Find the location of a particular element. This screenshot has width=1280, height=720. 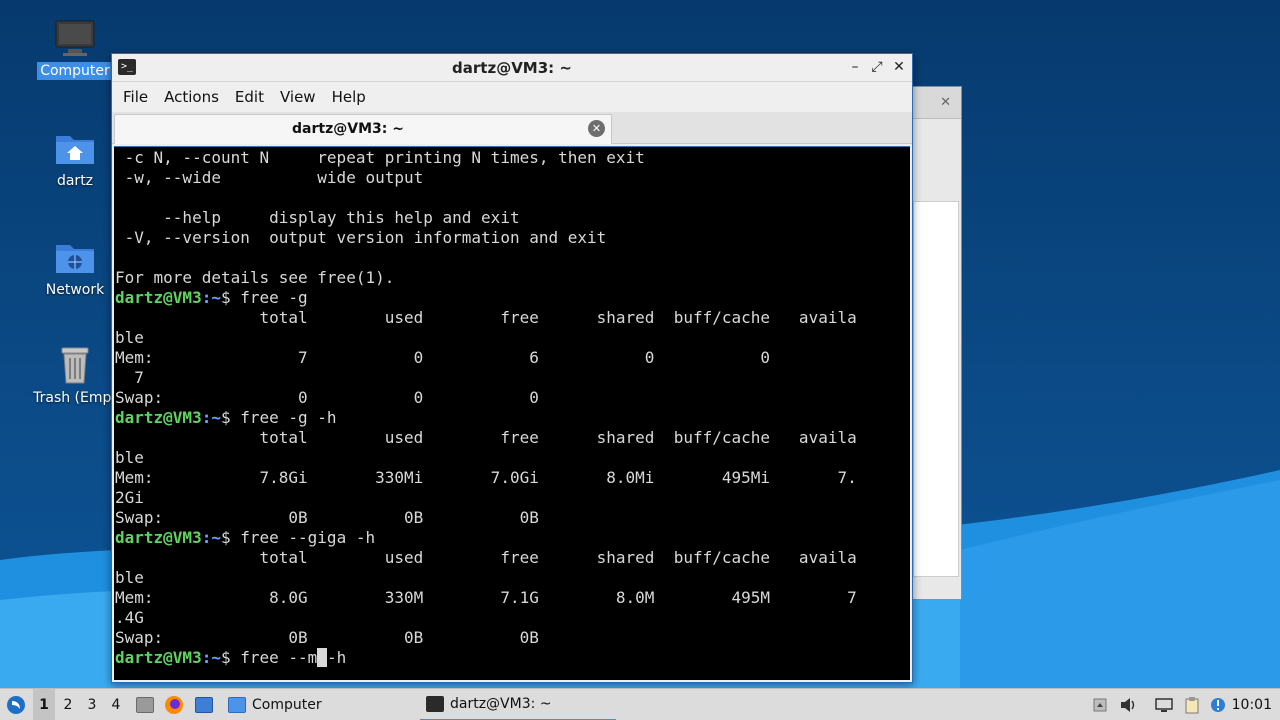

task-terminal: dartz@VM3: ~ is located at coordinates (518, 704).